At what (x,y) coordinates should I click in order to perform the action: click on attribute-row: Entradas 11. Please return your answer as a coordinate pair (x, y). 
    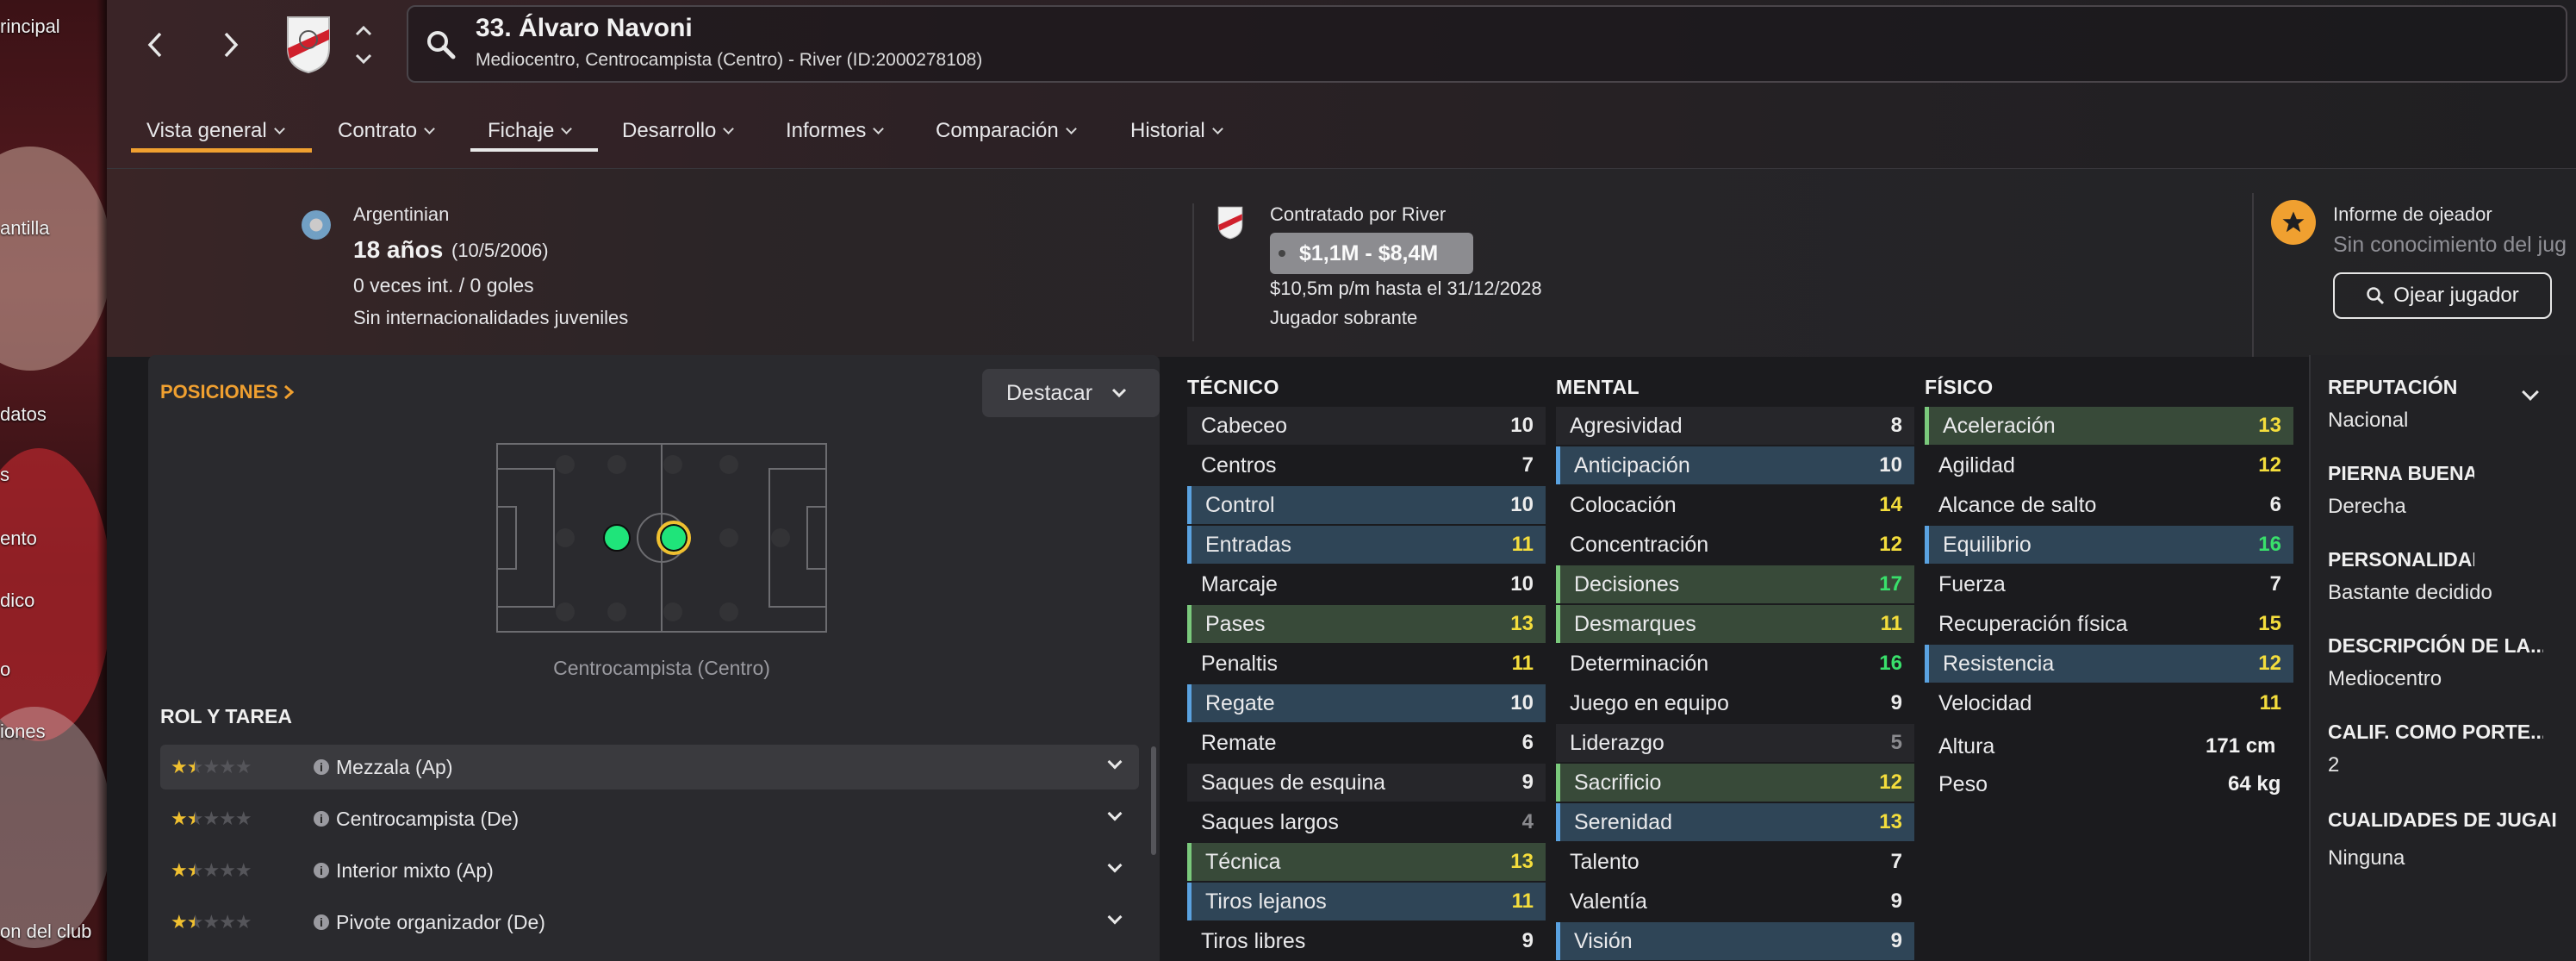
    Looking at the image, I should click on (1367, 545).